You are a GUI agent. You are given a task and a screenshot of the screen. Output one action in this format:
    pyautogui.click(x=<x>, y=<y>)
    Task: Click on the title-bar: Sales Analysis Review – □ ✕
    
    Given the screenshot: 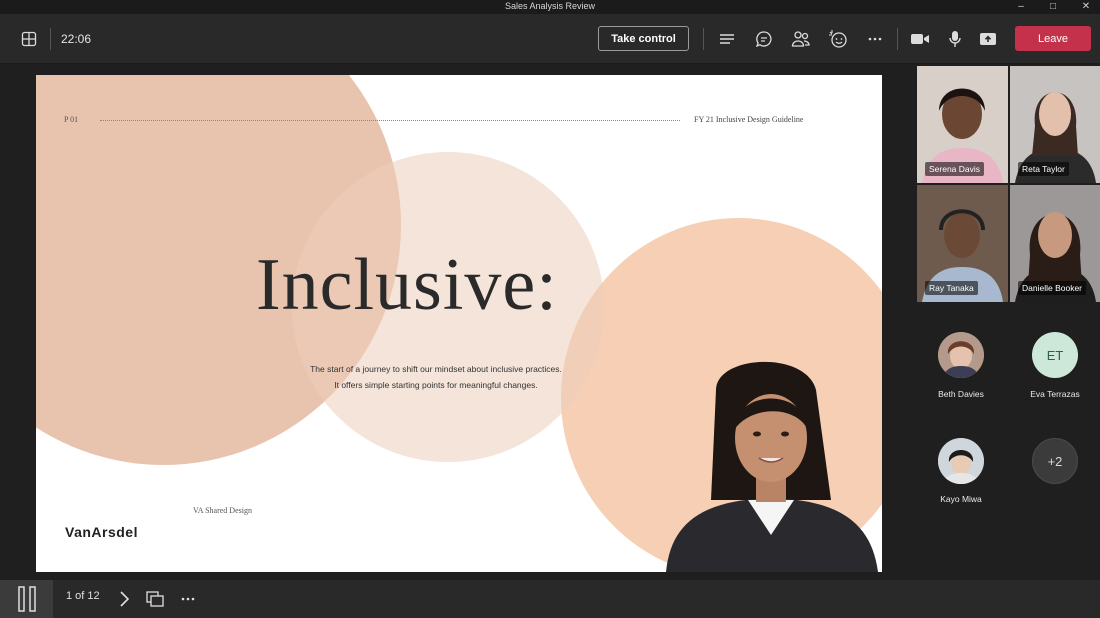 What is the action you would take?
    pyautogui.click(x=550, y=7)
    